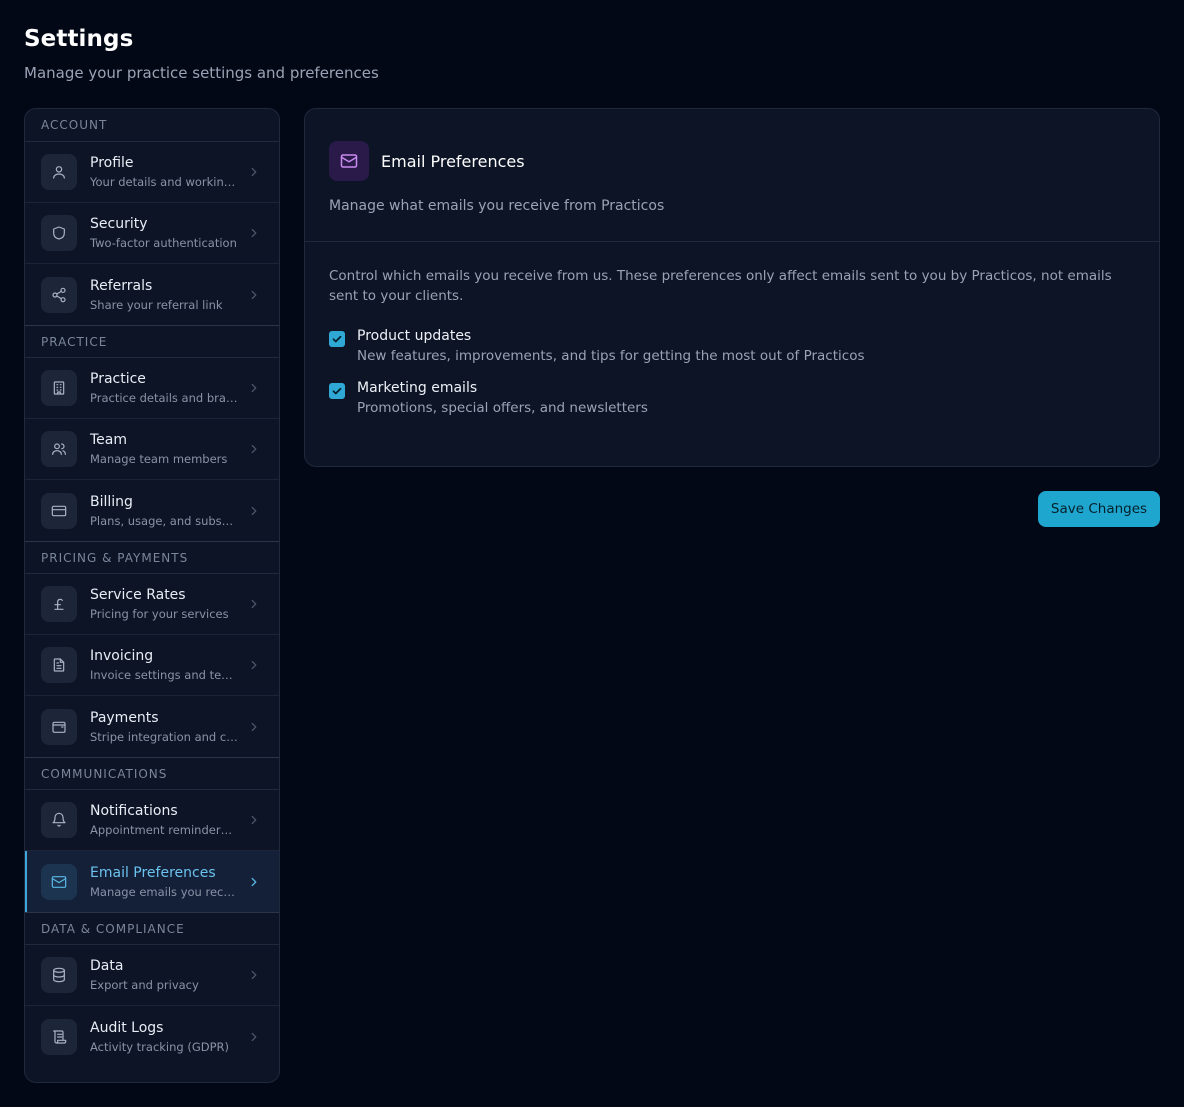 The width and height of the screenshot is (1184, 1107). What do you see at coordinates (152, 665) in the screenshot?
I see `sidebar-item-invoicing: Invoicing Invoice settings and templates` at bounding box center [152, 665].